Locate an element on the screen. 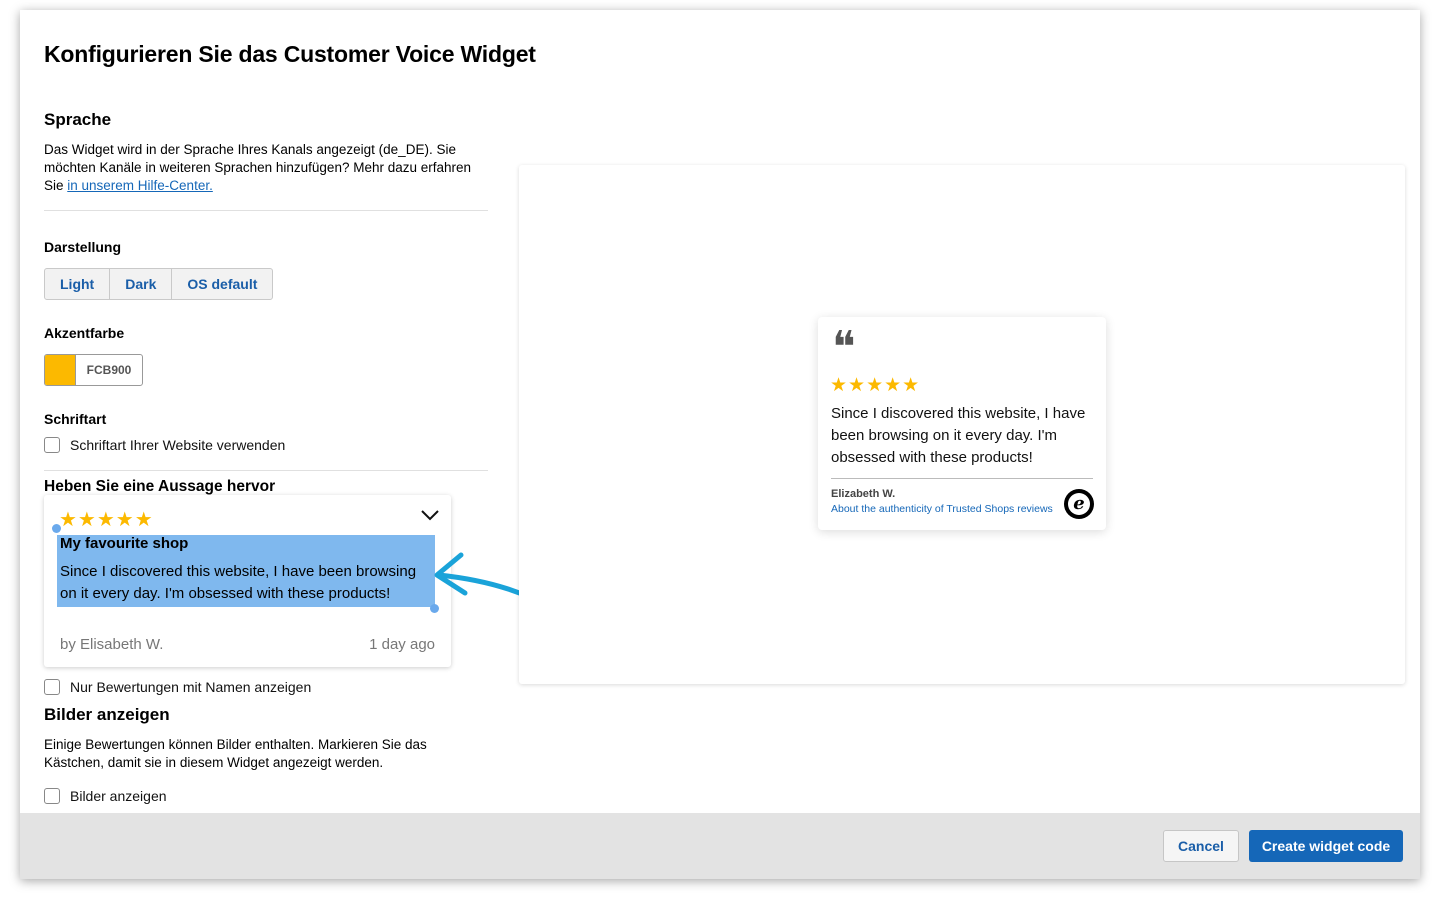 This screenshot has height=909, width=1440. preview-divider is located at coordinates (962, 478).